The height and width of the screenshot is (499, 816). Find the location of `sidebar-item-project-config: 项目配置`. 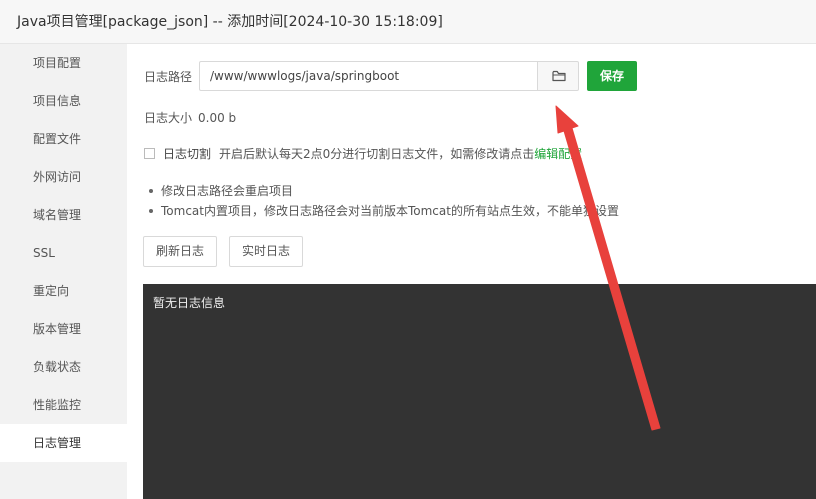

sidebar-item-project-config: 项目配置 is located at coordinates (63, 63).